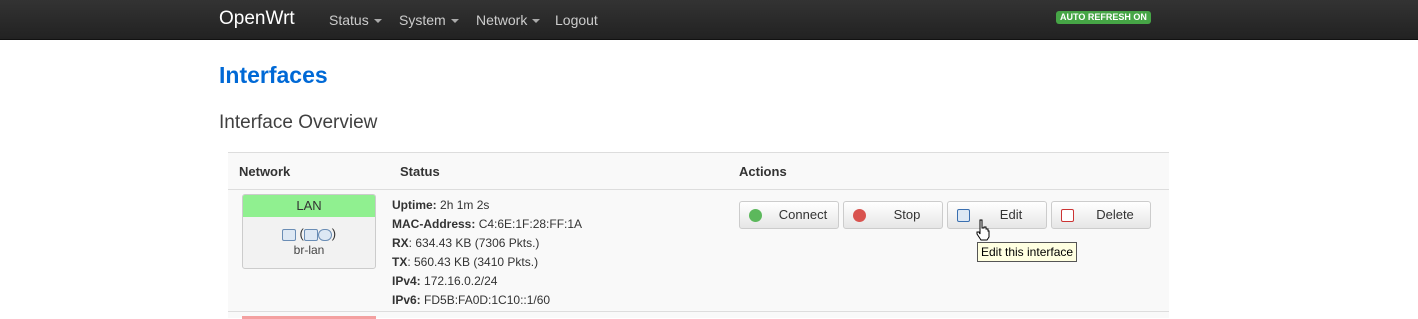 The height and width of the screenshot is (319, 1418). What do you see at coordinates (907, 214) in the screenshot?
I see `stop-label: Stop` at bounding box center [907, 214].